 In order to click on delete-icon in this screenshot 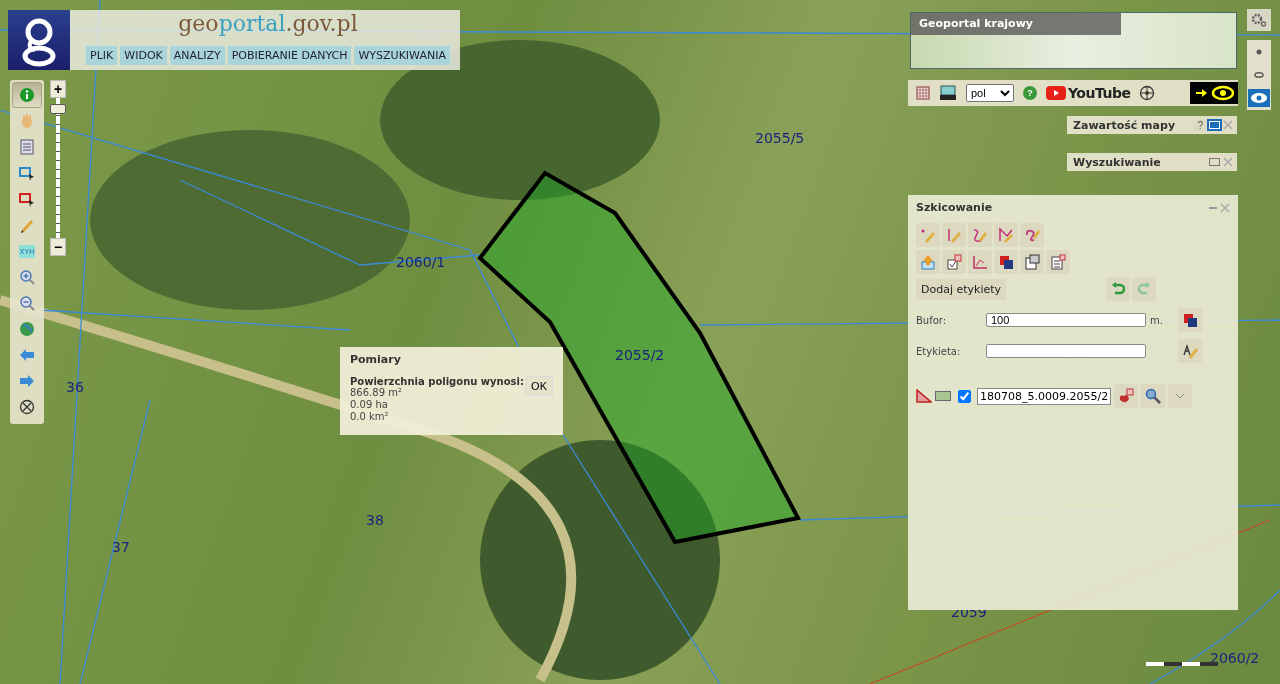, I will do `click(954, 262)`.